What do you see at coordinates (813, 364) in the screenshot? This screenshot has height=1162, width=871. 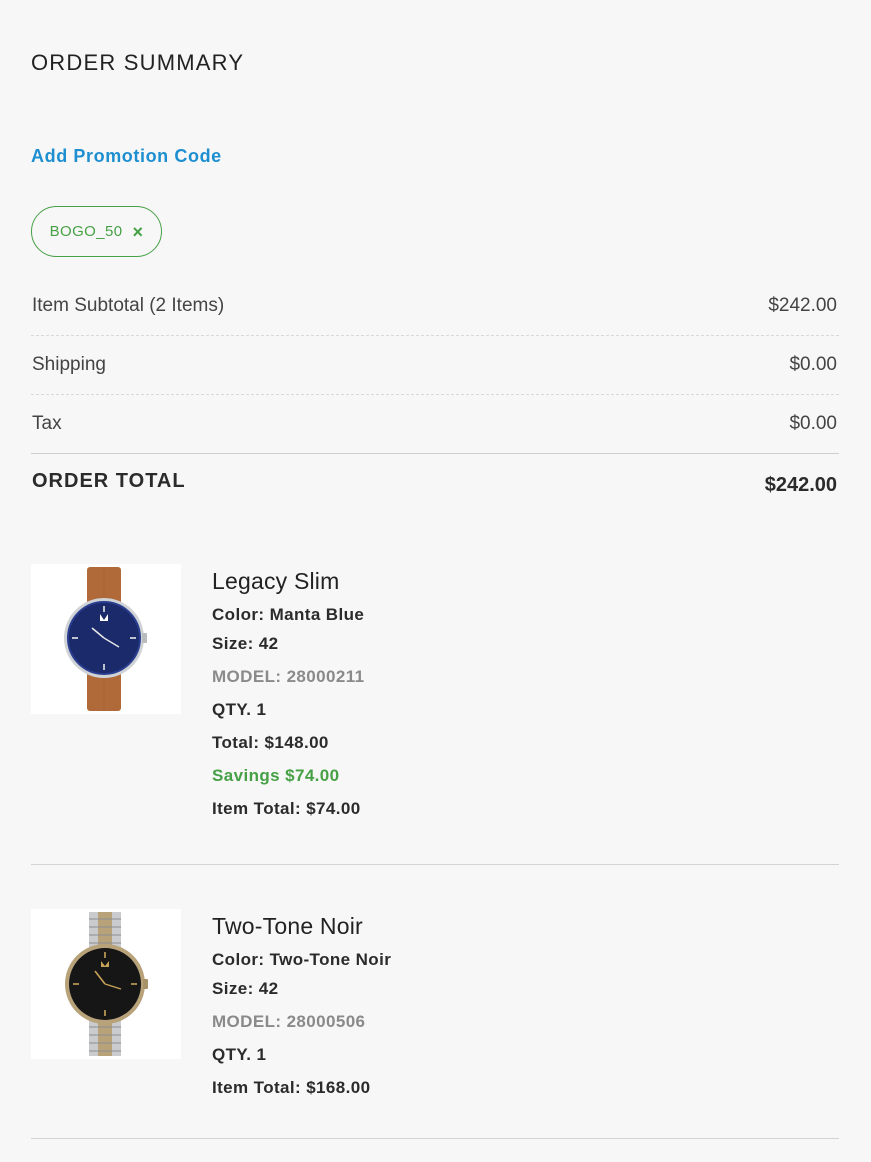 I see `shipping-value: $0.00` at bounding box center [813, 364].